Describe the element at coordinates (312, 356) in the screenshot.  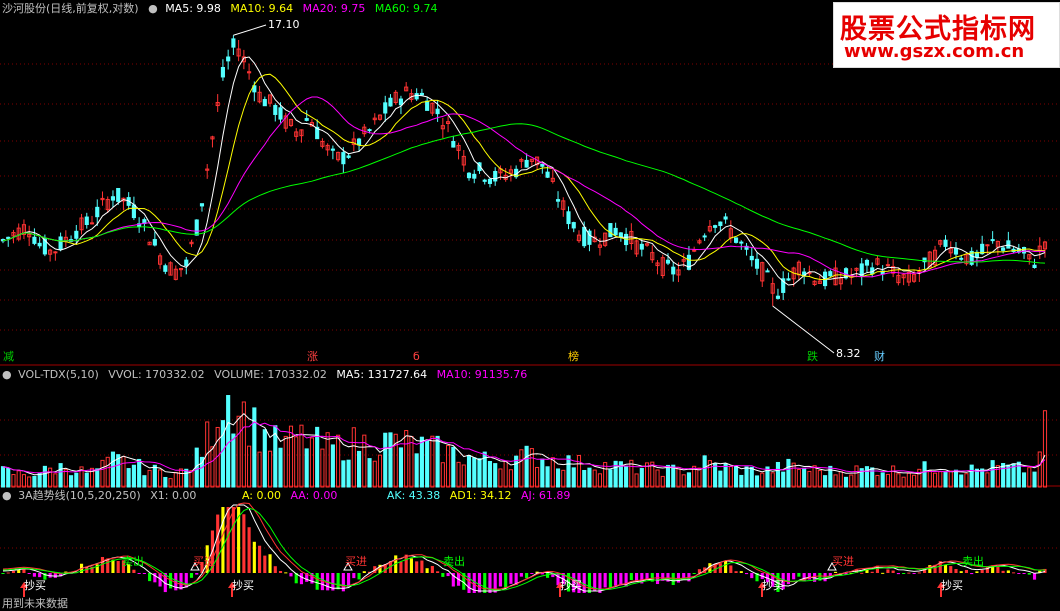
I see `event-marker-rise: 涨` at that location.